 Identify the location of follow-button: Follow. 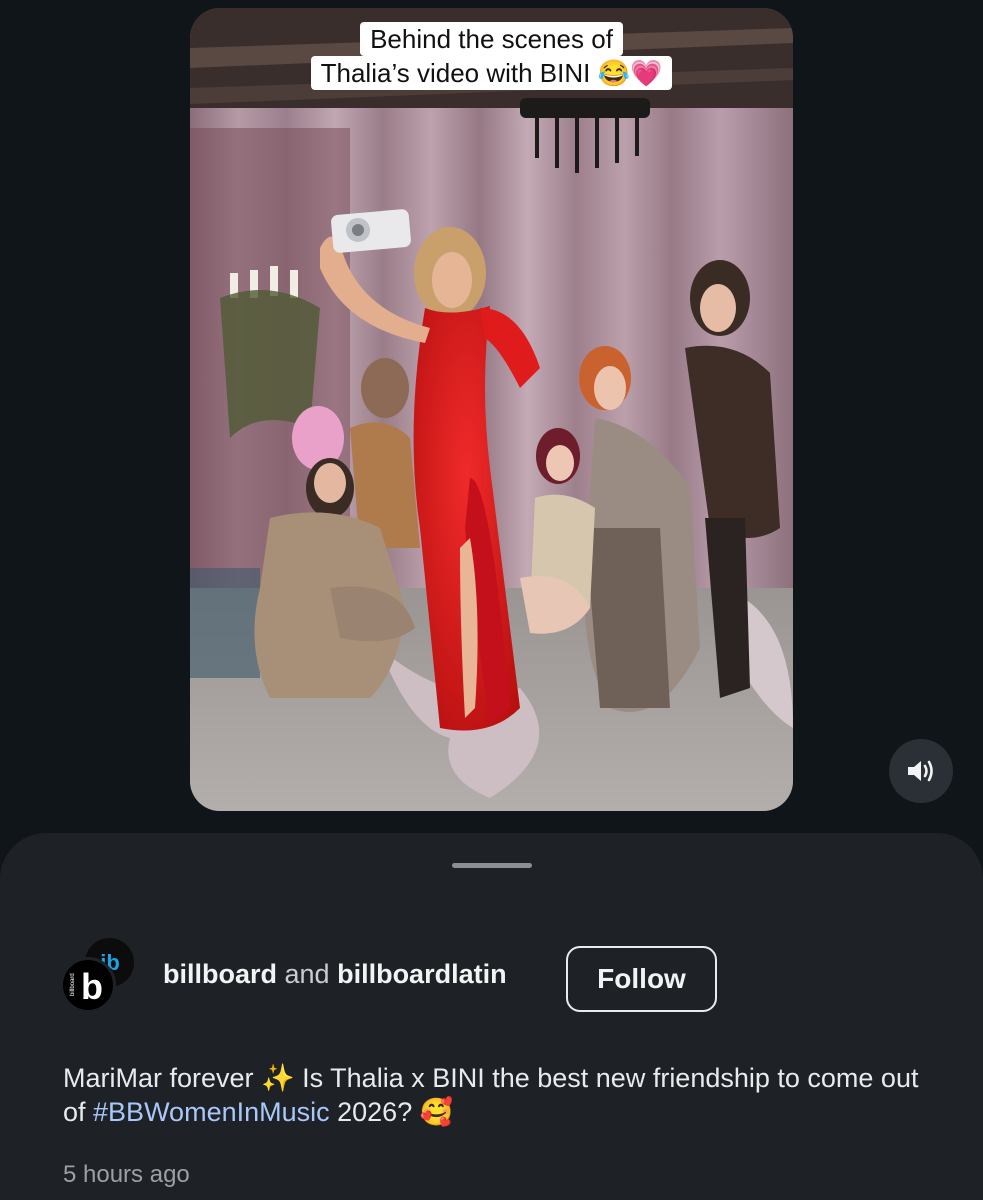
(641, 979).